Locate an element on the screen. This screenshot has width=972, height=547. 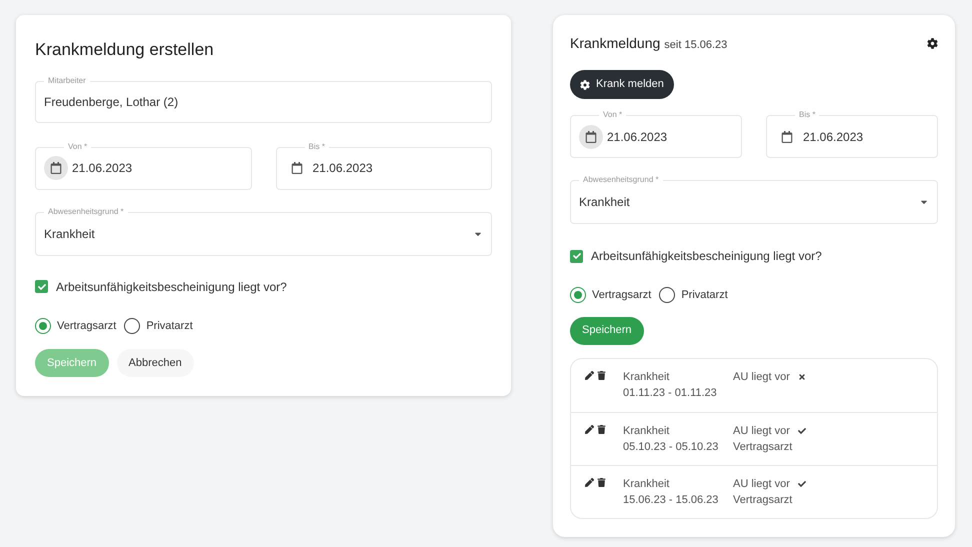
settings-icon is located at coordinates (932, 43).